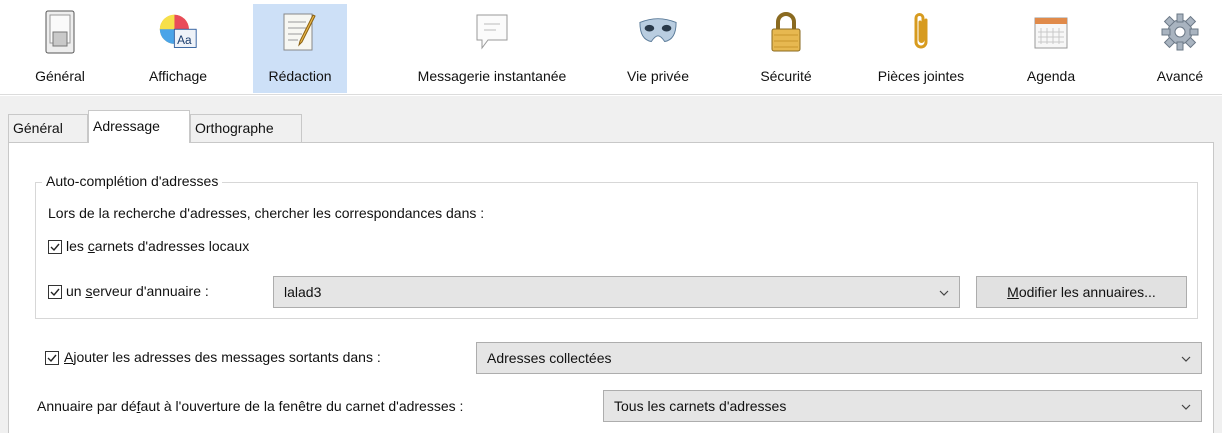 Image resolution: width=1222 pixels, height=433 pixels. Describe the element at coordinates (184, 40) in the screenshot. I see `svg-text: Aa` at that location.